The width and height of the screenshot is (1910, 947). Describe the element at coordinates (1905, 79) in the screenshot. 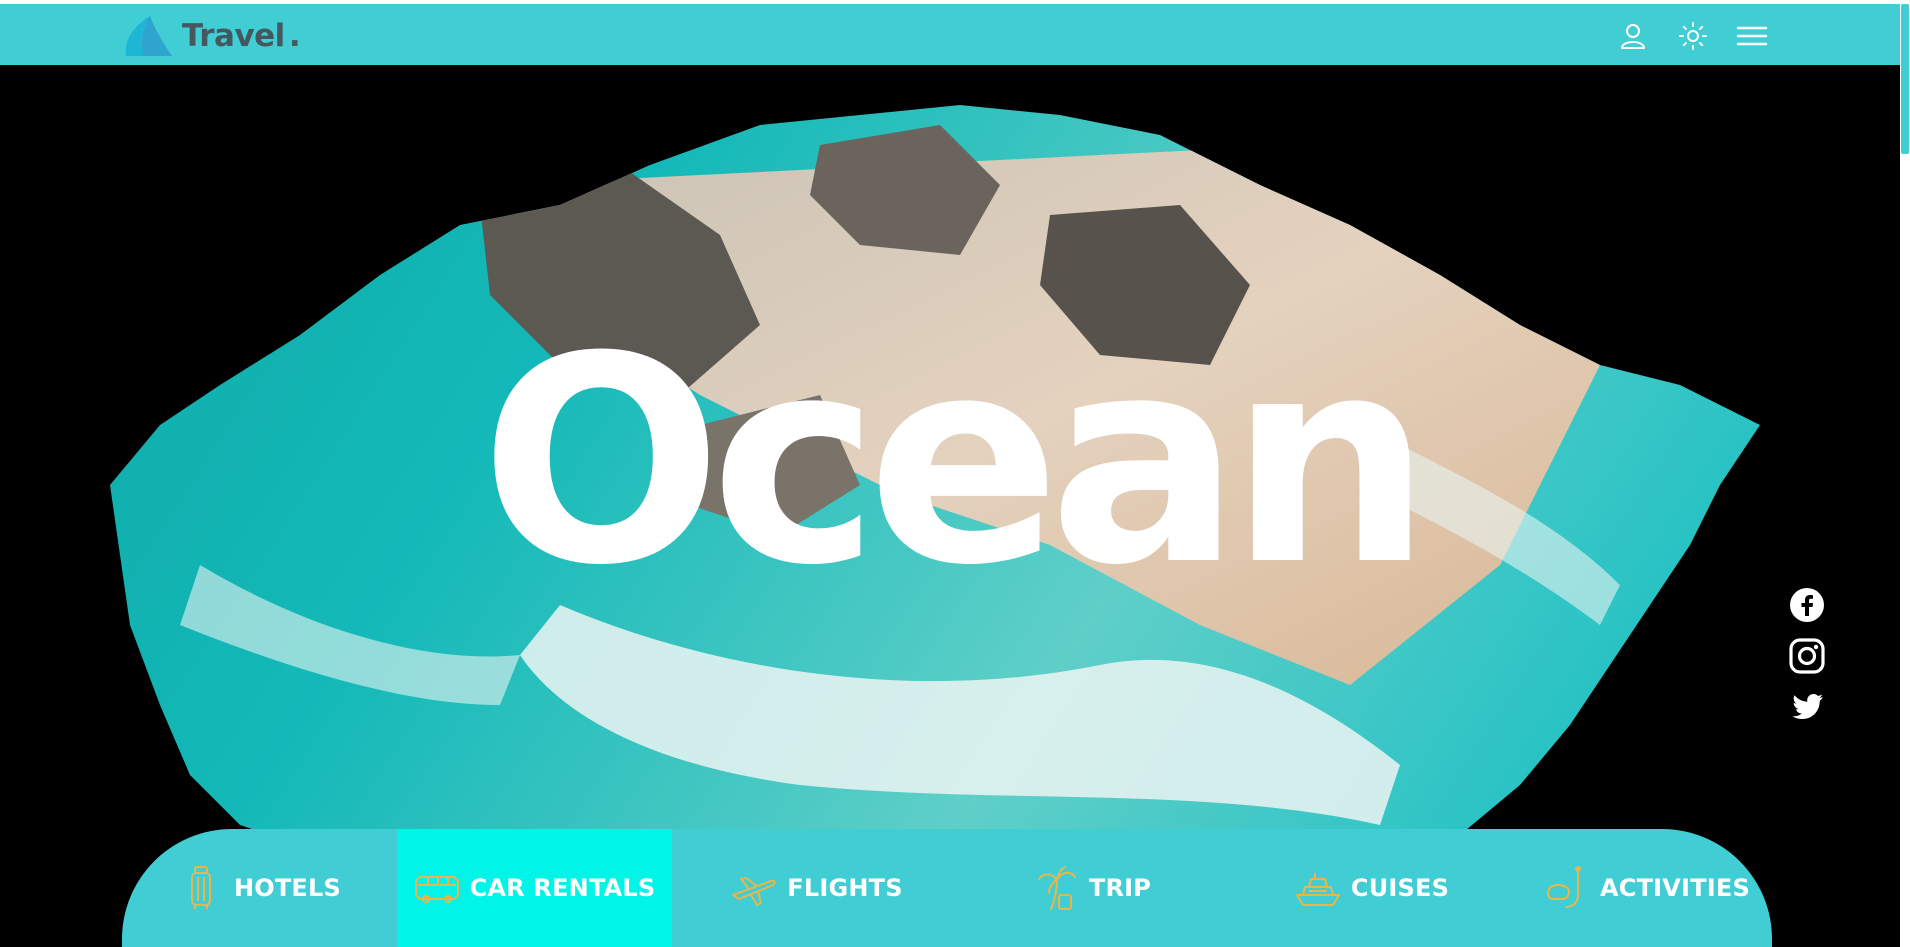

I see `scrollbar-thumb` at that location.